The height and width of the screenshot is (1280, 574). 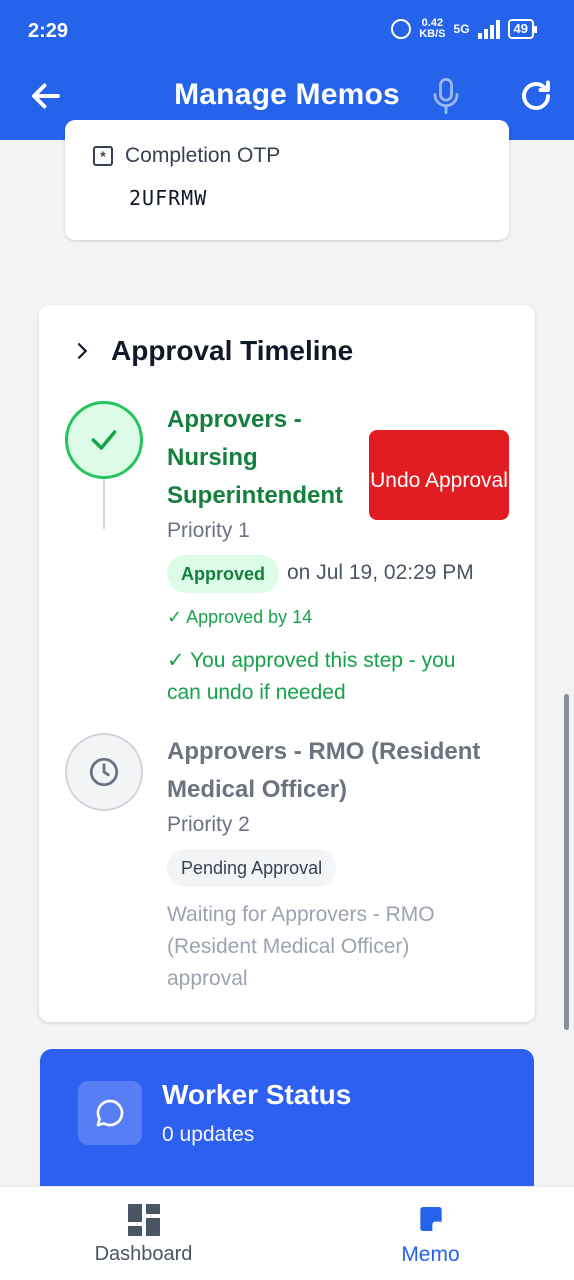 I want to click on microphone-icon, so click(x=446, y=96).